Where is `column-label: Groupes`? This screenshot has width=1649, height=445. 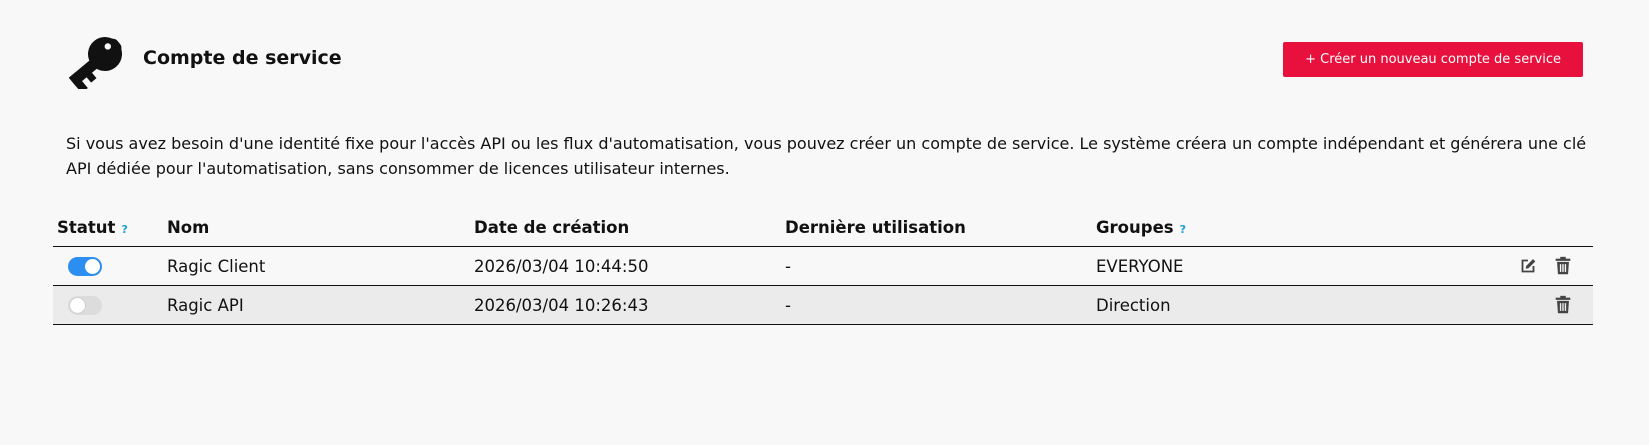 column-label: Groupes is located at coordinates (1135, 227).